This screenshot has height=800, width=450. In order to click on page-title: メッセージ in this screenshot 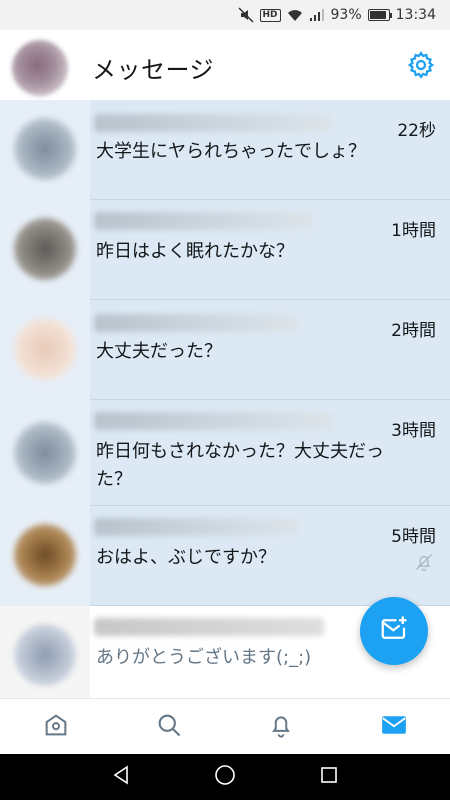, I will do `click(153, 70)`.